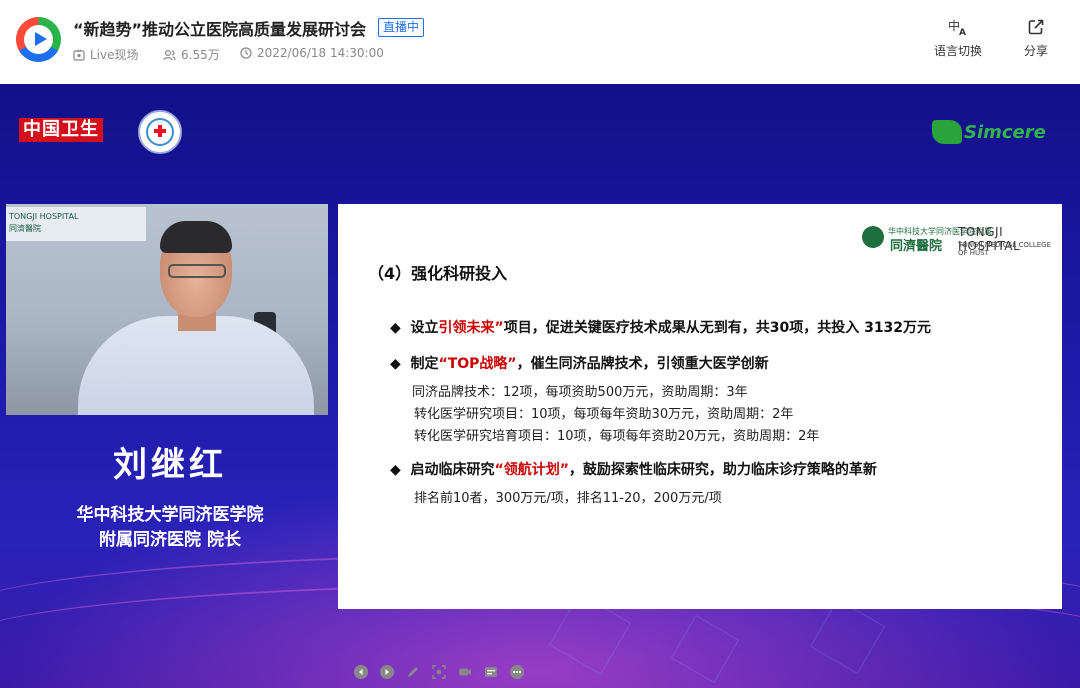  Describe the element at coordinates (1036, 27) in the screenshot. I see `share-icon` at that location.